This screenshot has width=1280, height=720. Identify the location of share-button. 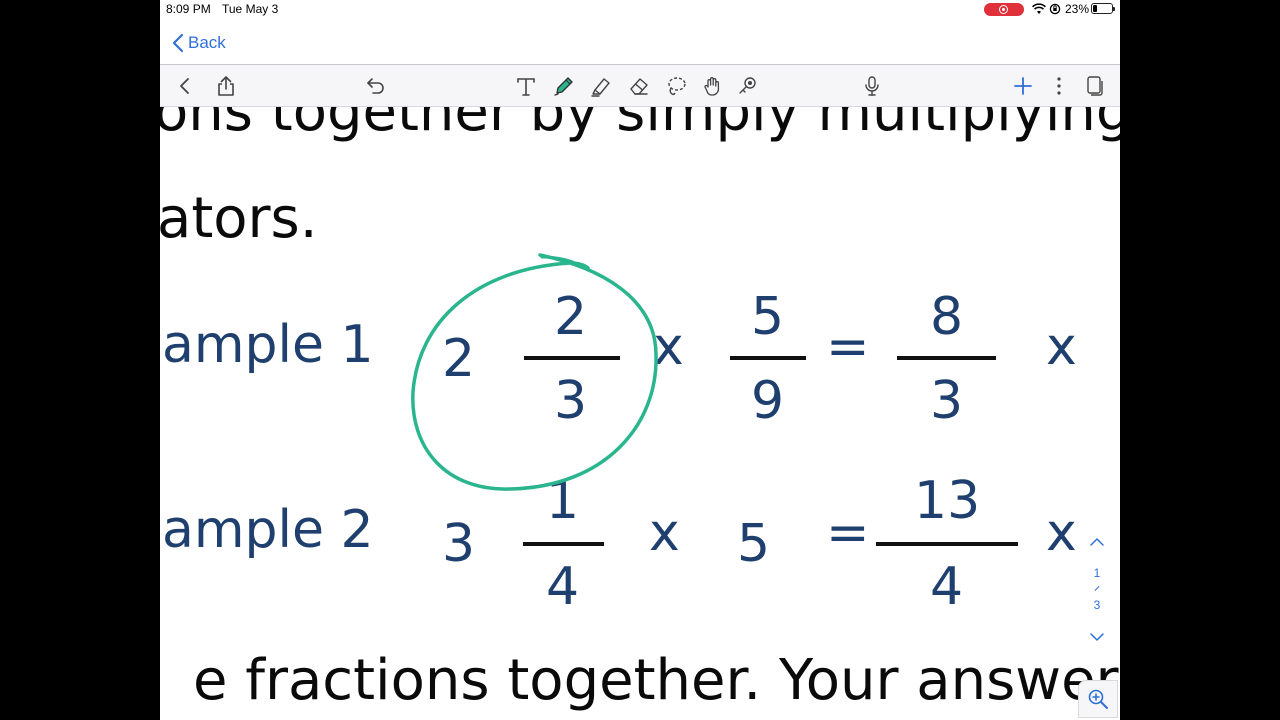
(226, 86).